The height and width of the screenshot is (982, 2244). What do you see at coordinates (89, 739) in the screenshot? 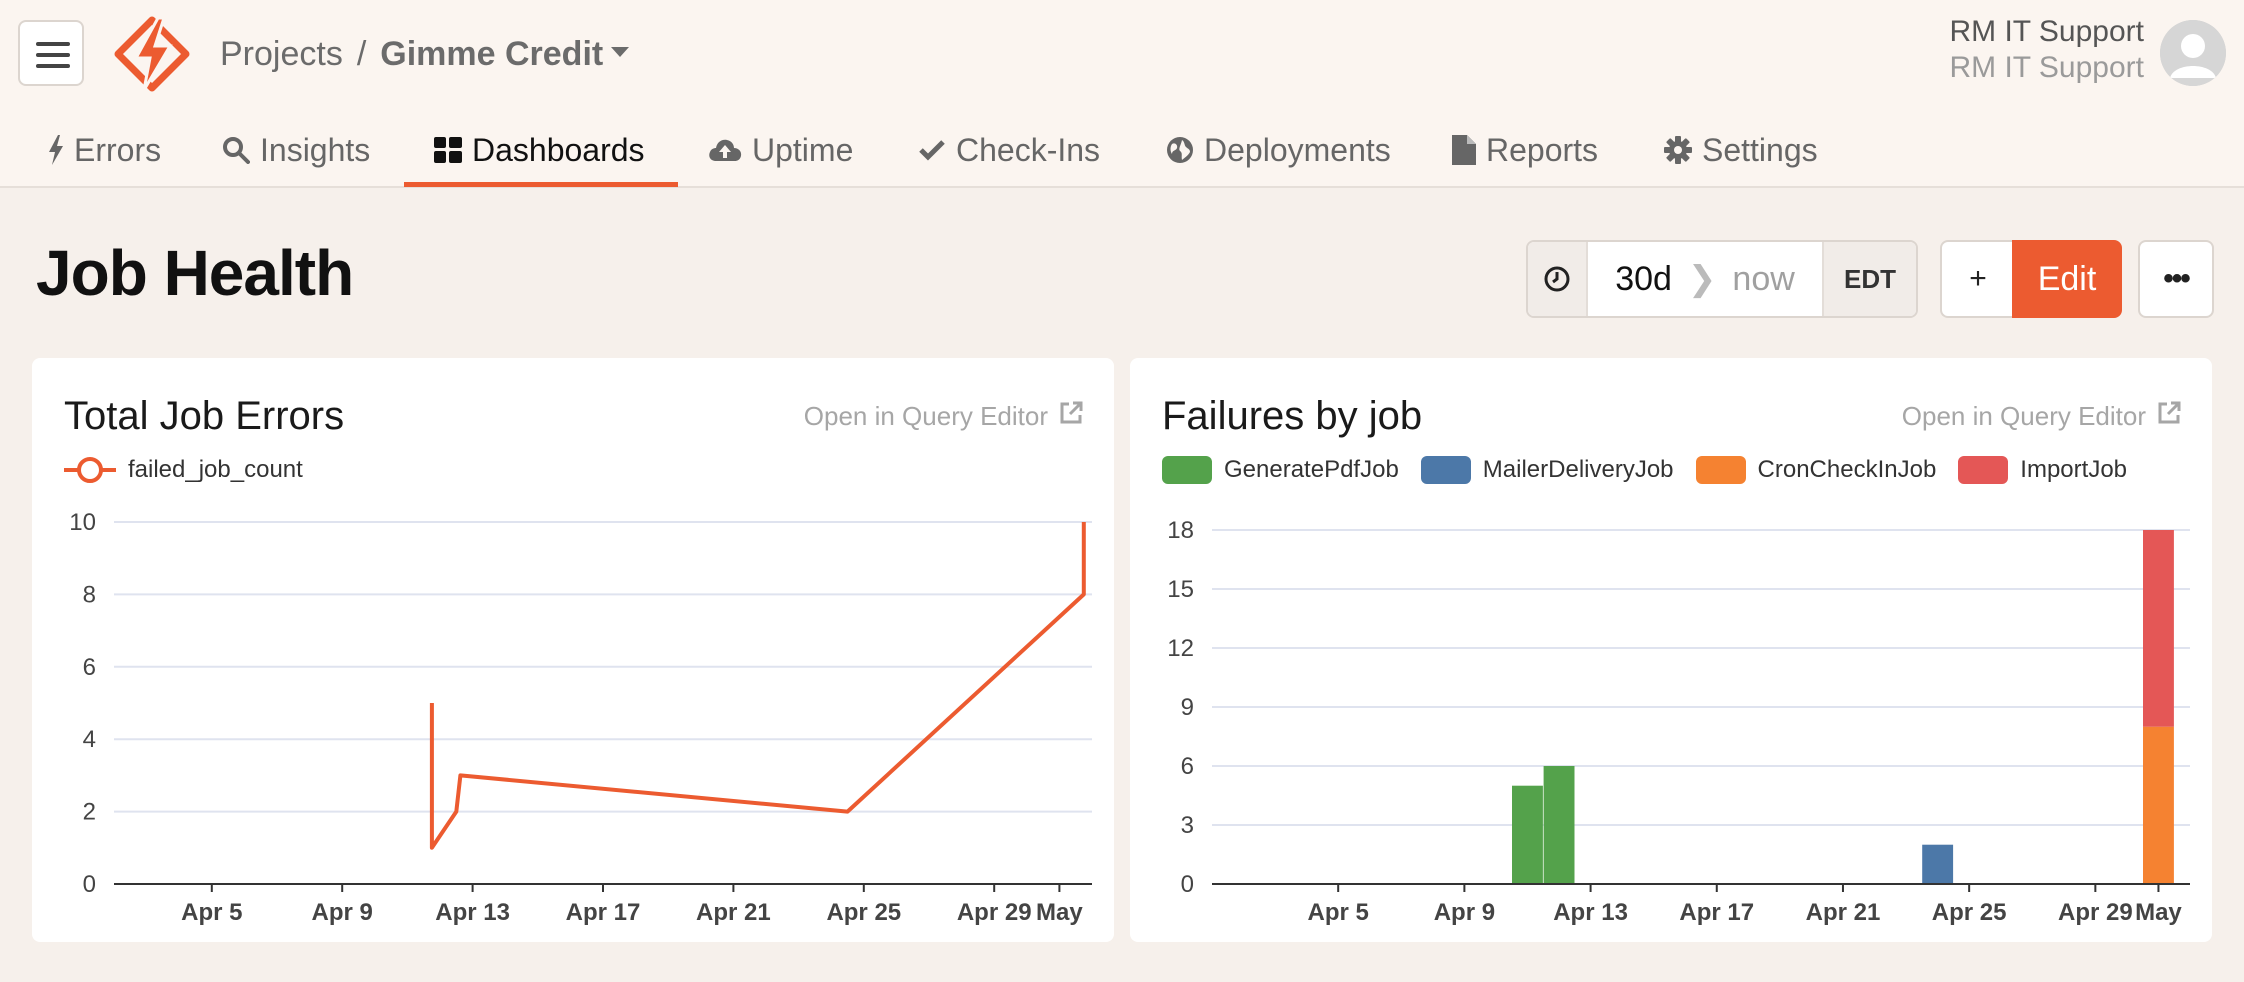
I see `y-tick-label: 4` at bounding box center [89, 739].